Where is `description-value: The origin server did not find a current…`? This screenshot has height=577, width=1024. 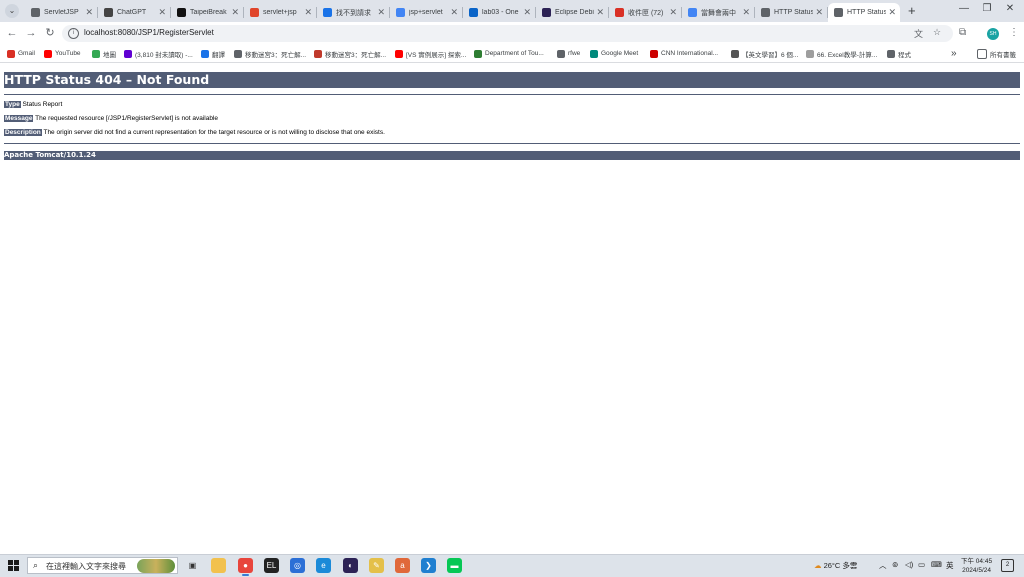 description-value: The origin server did not find a current… is located at coordinates (214, 132).